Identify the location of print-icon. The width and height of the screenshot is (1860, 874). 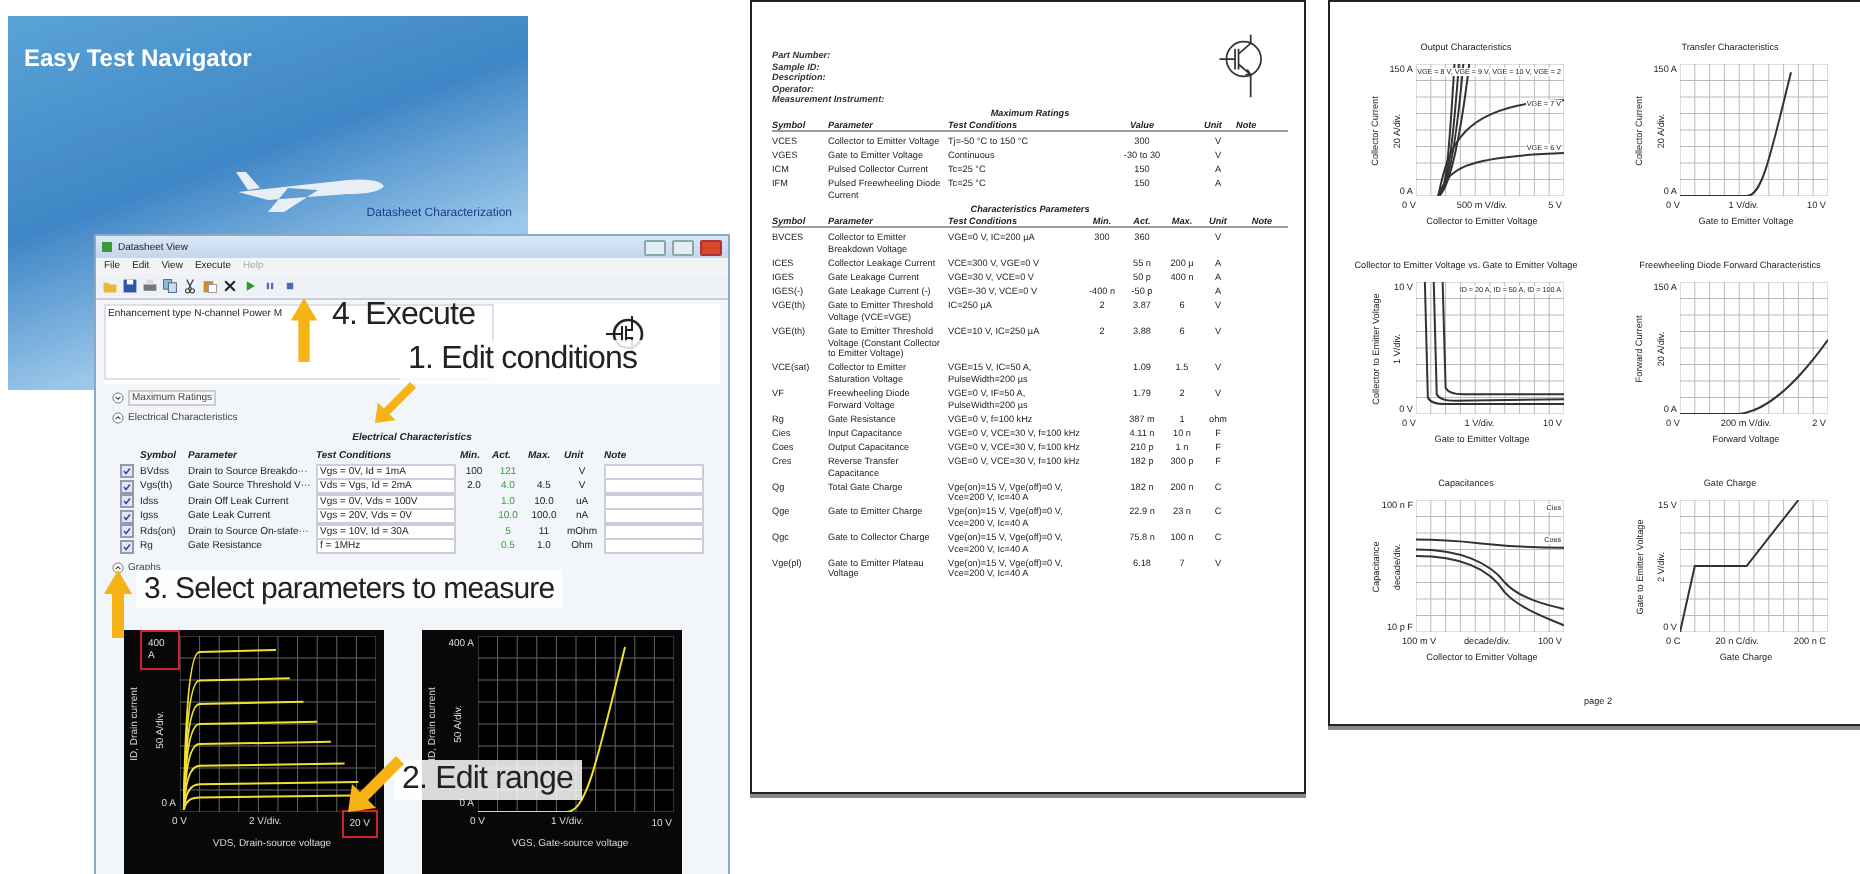
(150, 286).